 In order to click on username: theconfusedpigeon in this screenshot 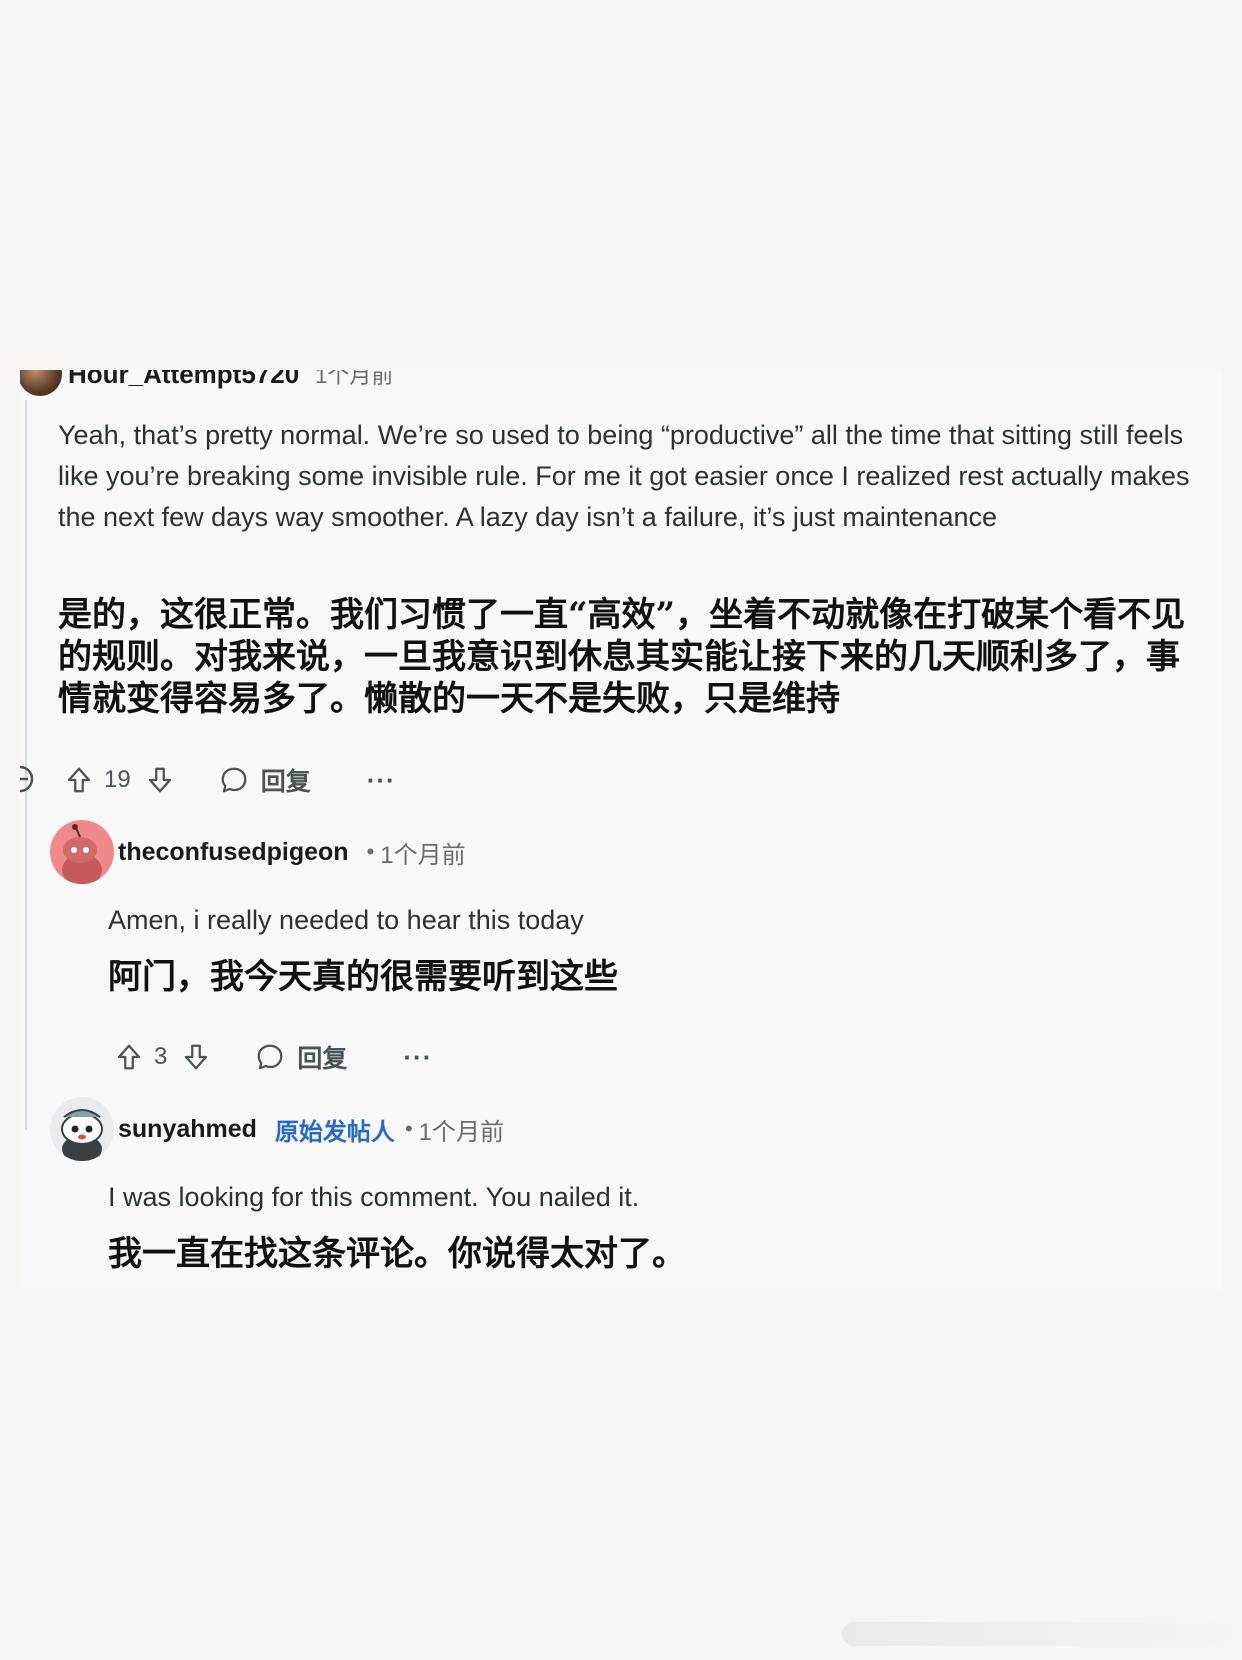, I will do `click(233, 852)`.